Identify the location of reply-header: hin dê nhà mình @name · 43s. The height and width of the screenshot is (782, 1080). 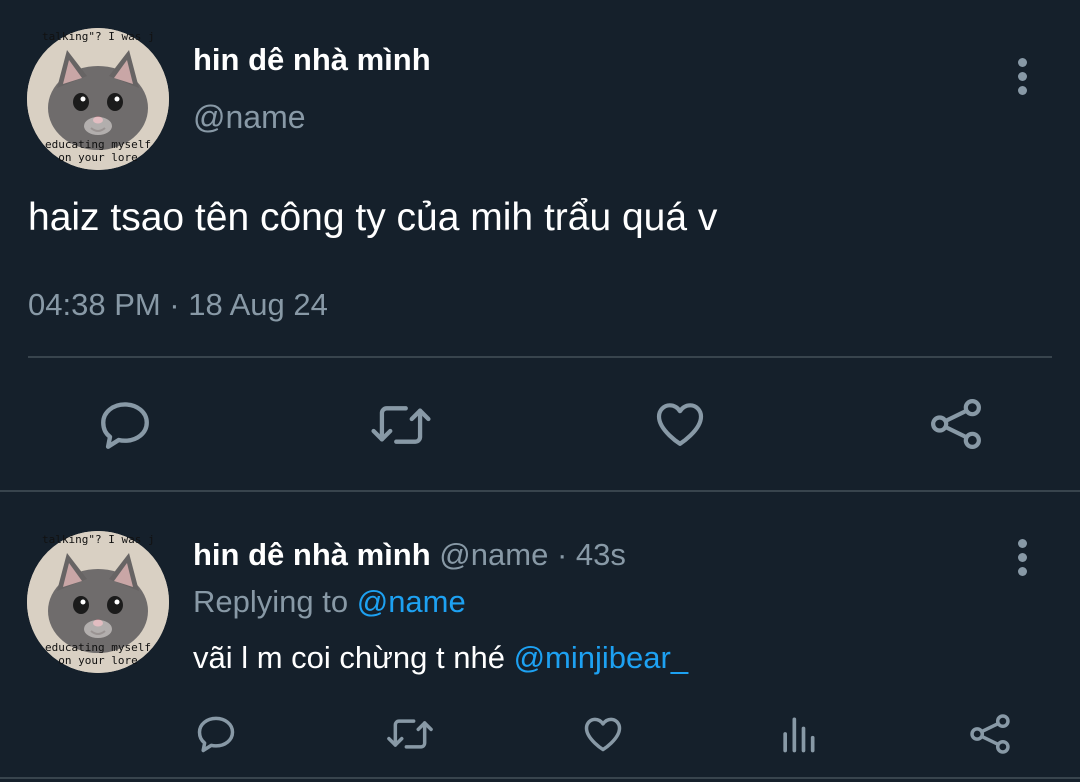
(409, 555).